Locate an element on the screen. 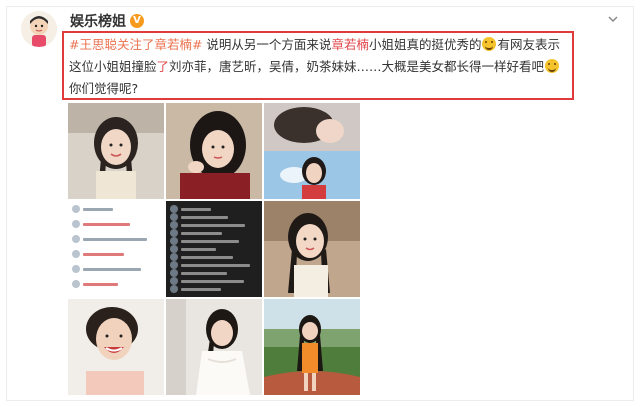  photo-5-chat-screenshot-dark is located at coordinates (214, 249).